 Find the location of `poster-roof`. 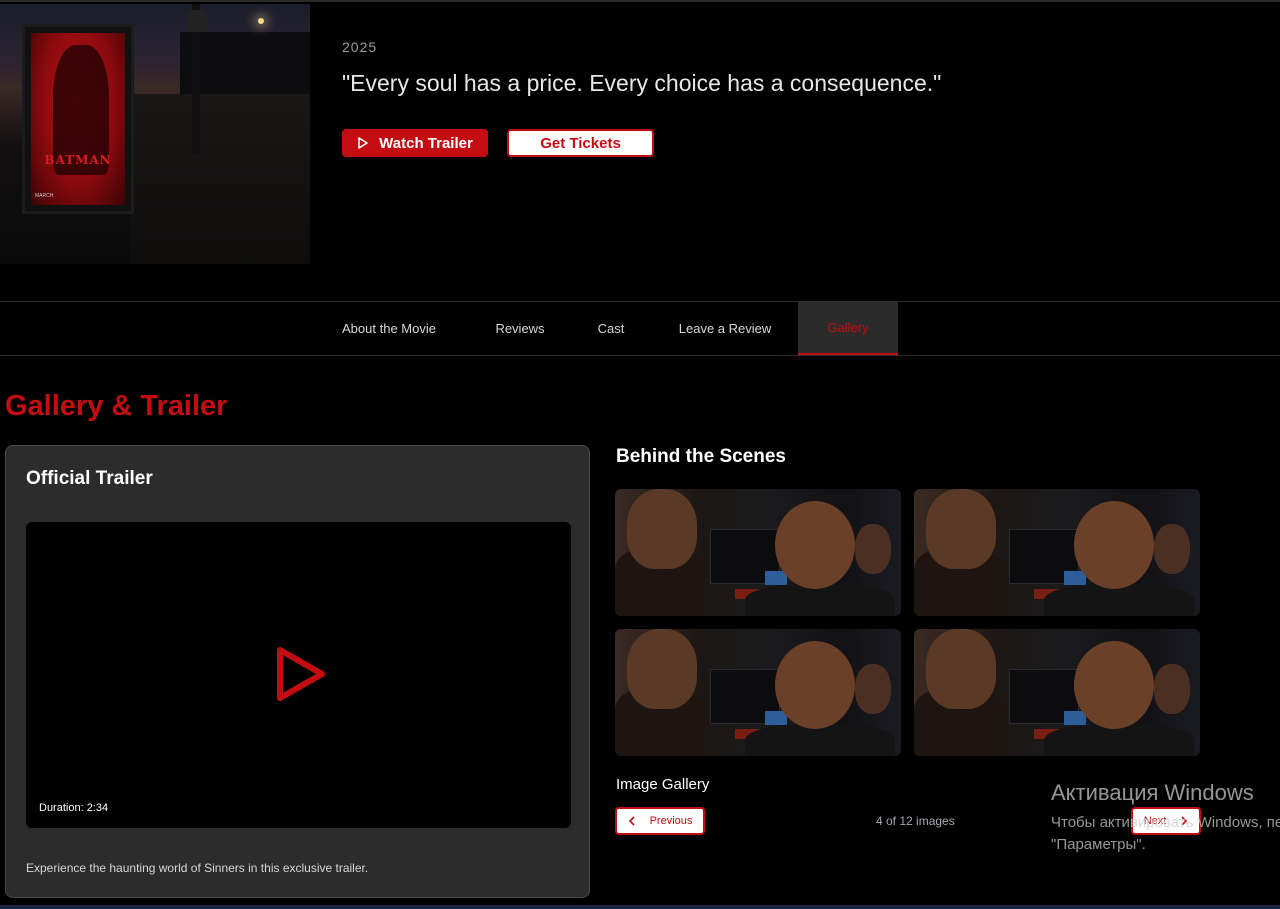

poster-roof is located at coordinates (270, 59).